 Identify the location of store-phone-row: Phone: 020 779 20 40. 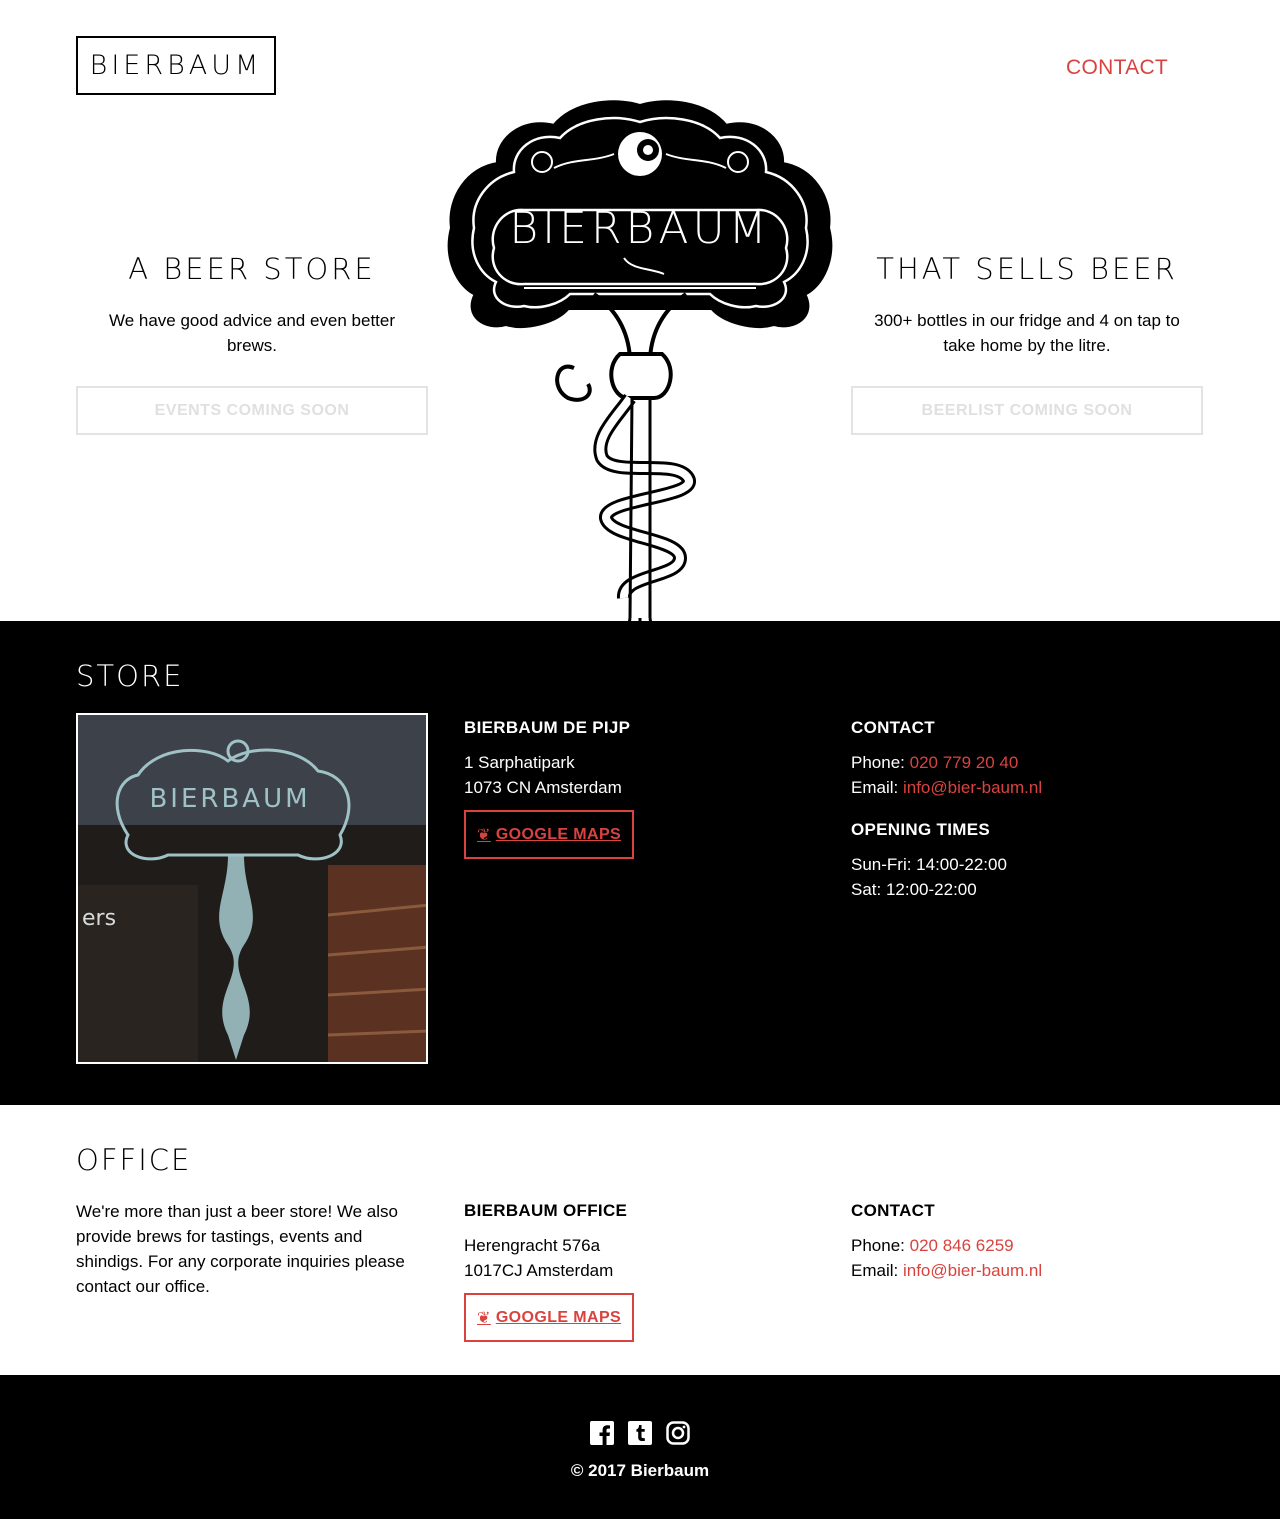
(1041, 762).